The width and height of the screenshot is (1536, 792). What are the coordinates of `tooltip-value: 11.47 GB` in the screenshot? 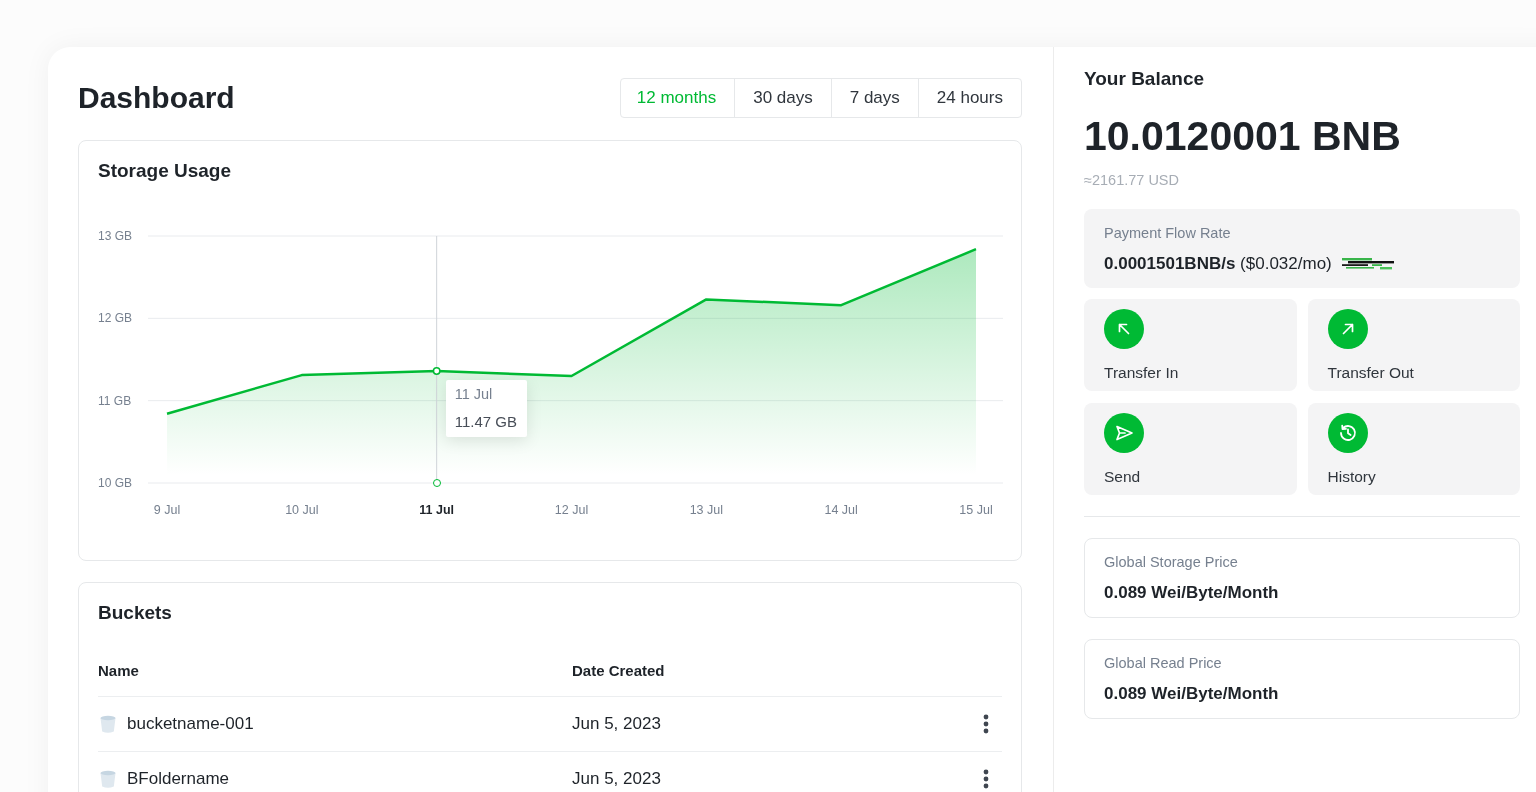 It's located at (485, 422).